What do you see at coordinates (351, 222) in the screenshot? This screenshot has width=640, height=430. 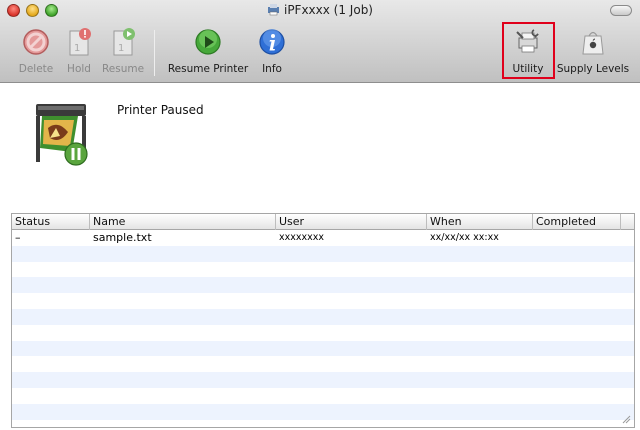 I see `column-header-user: User` at bounding box center [351, 222].